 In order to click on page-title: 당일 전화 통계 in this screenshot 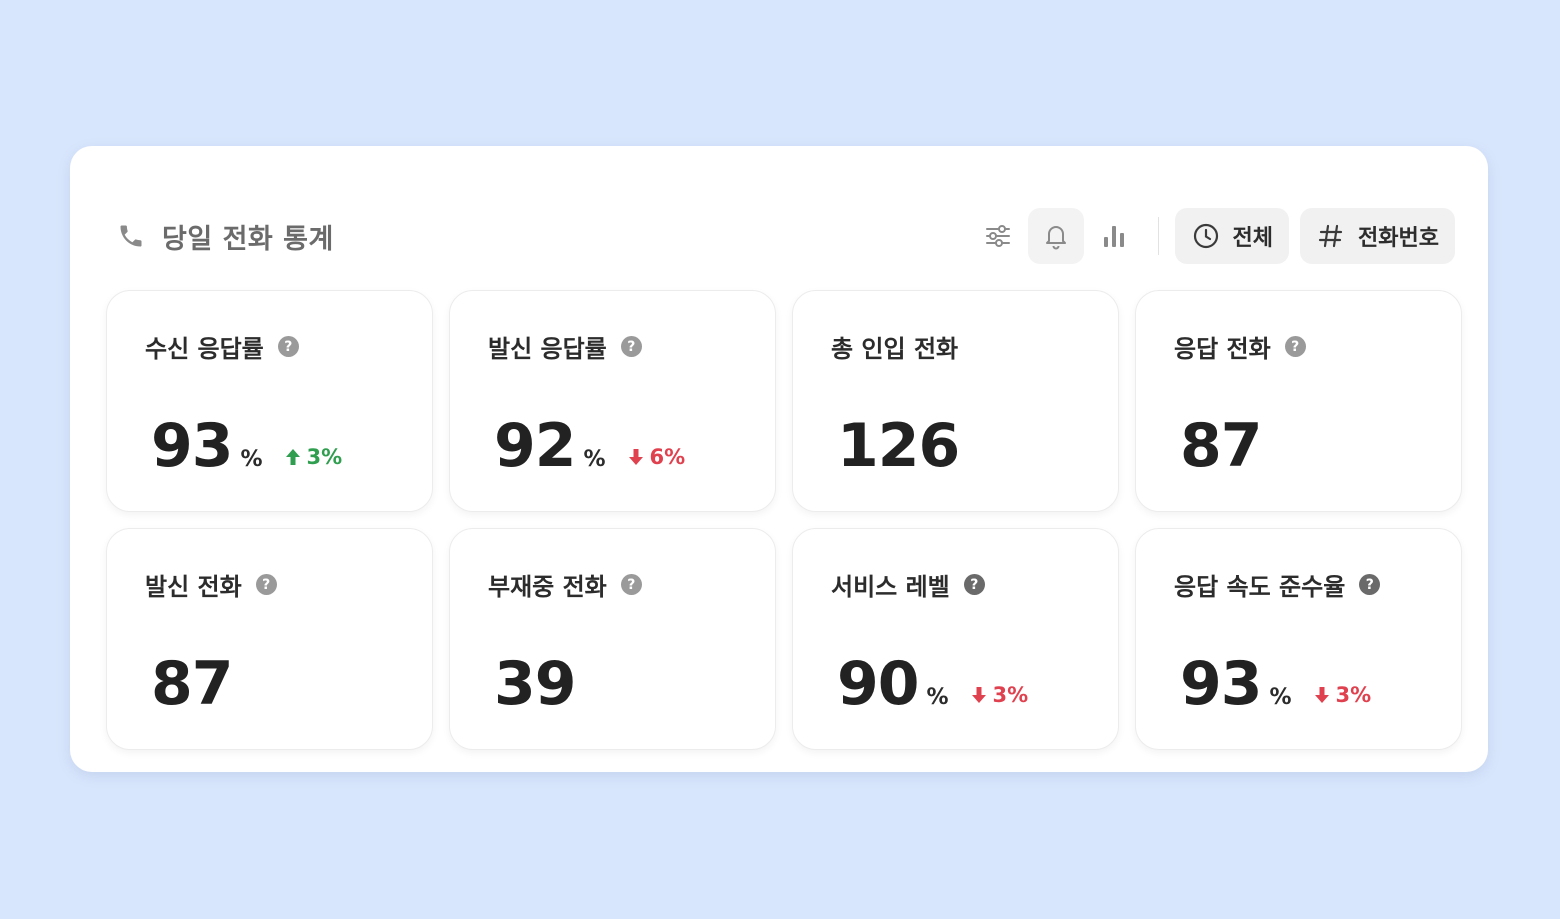, I will do `click(248, 239)`.